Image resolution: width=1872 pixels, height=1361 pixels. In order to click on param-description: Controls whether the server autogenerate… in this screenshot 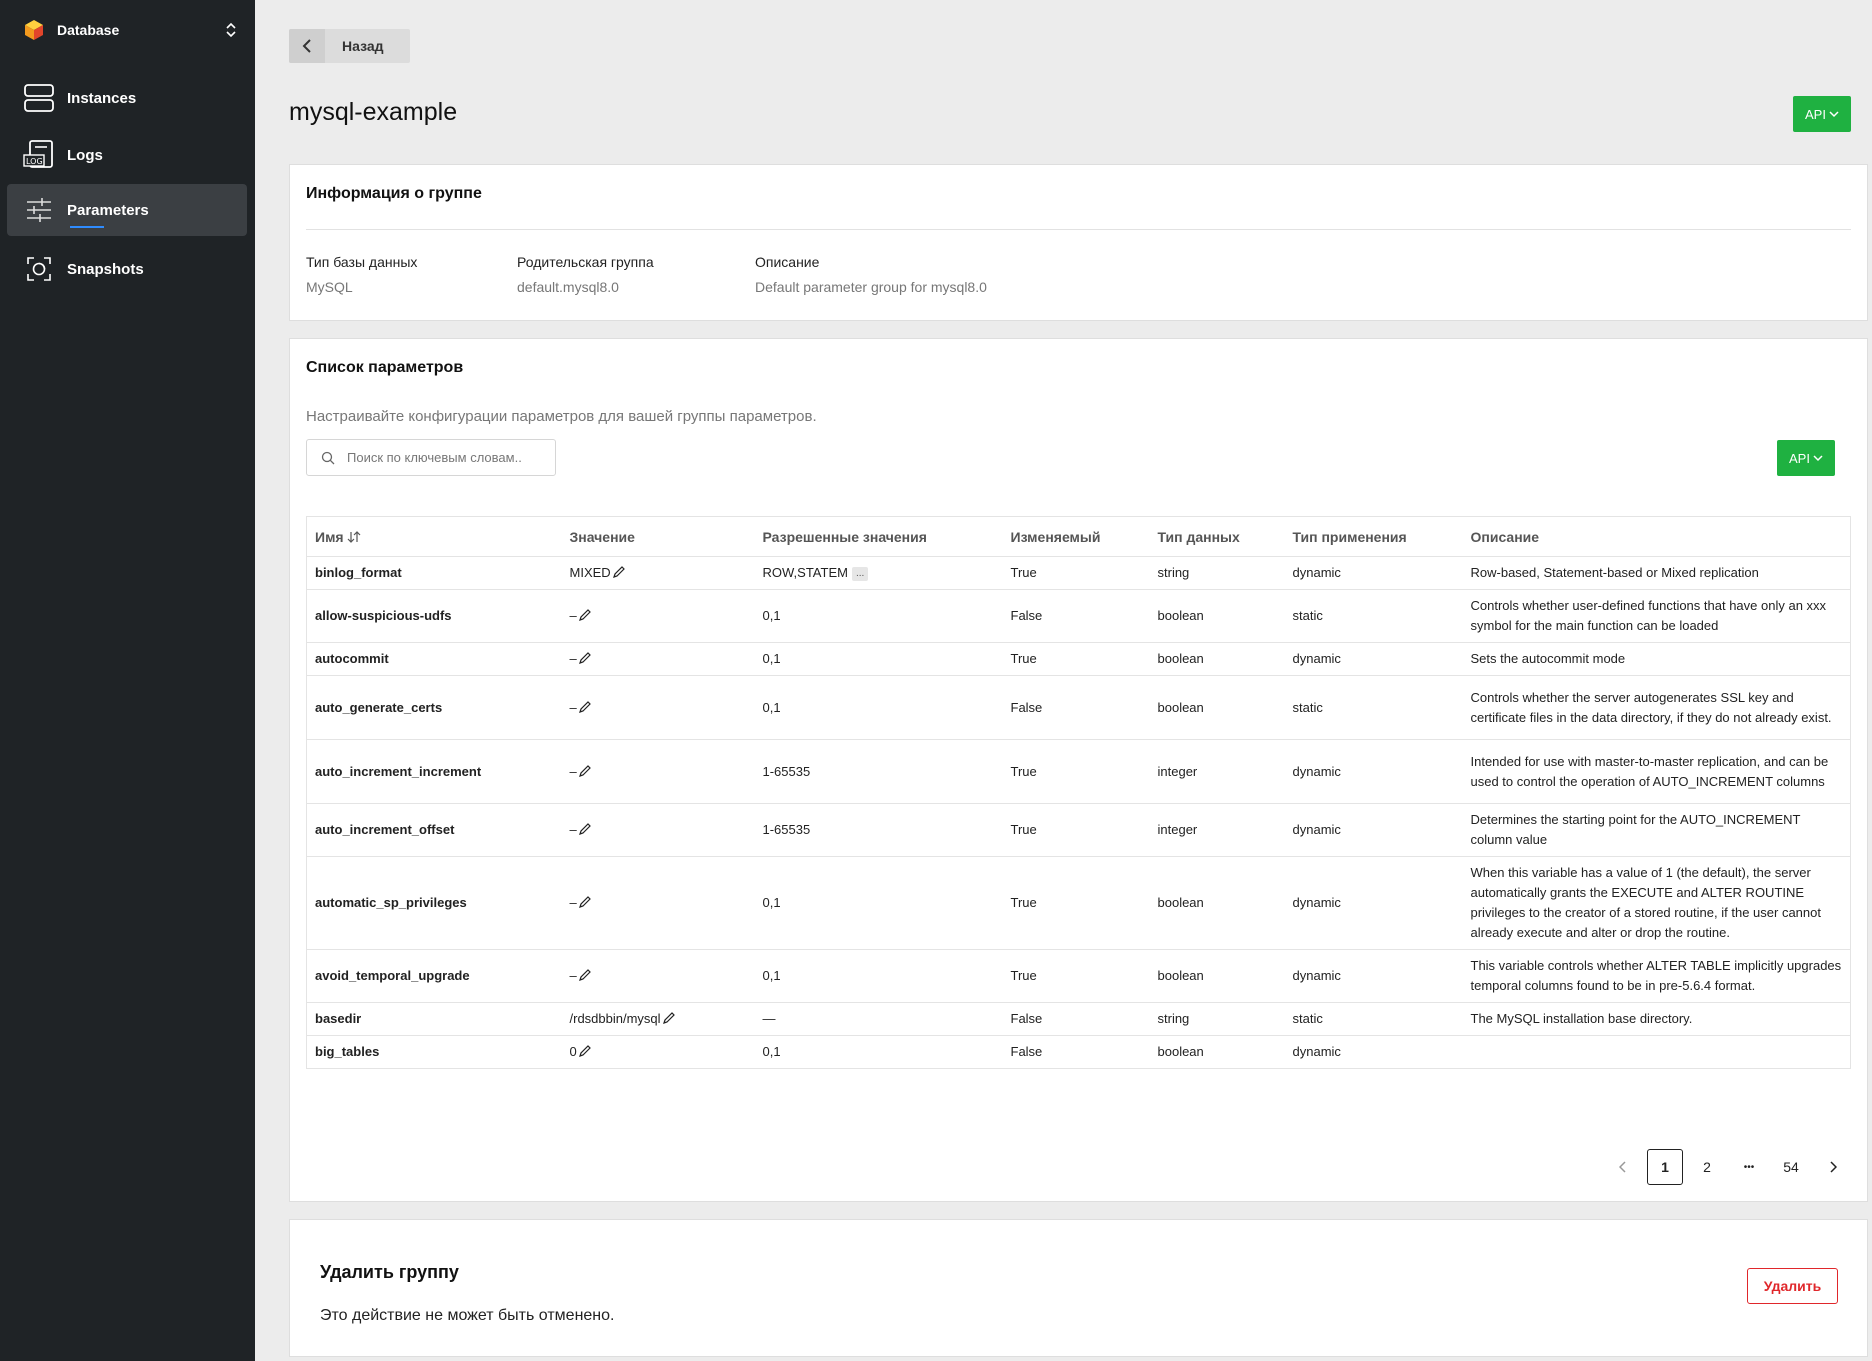, I will do `click(1656, 707)`.